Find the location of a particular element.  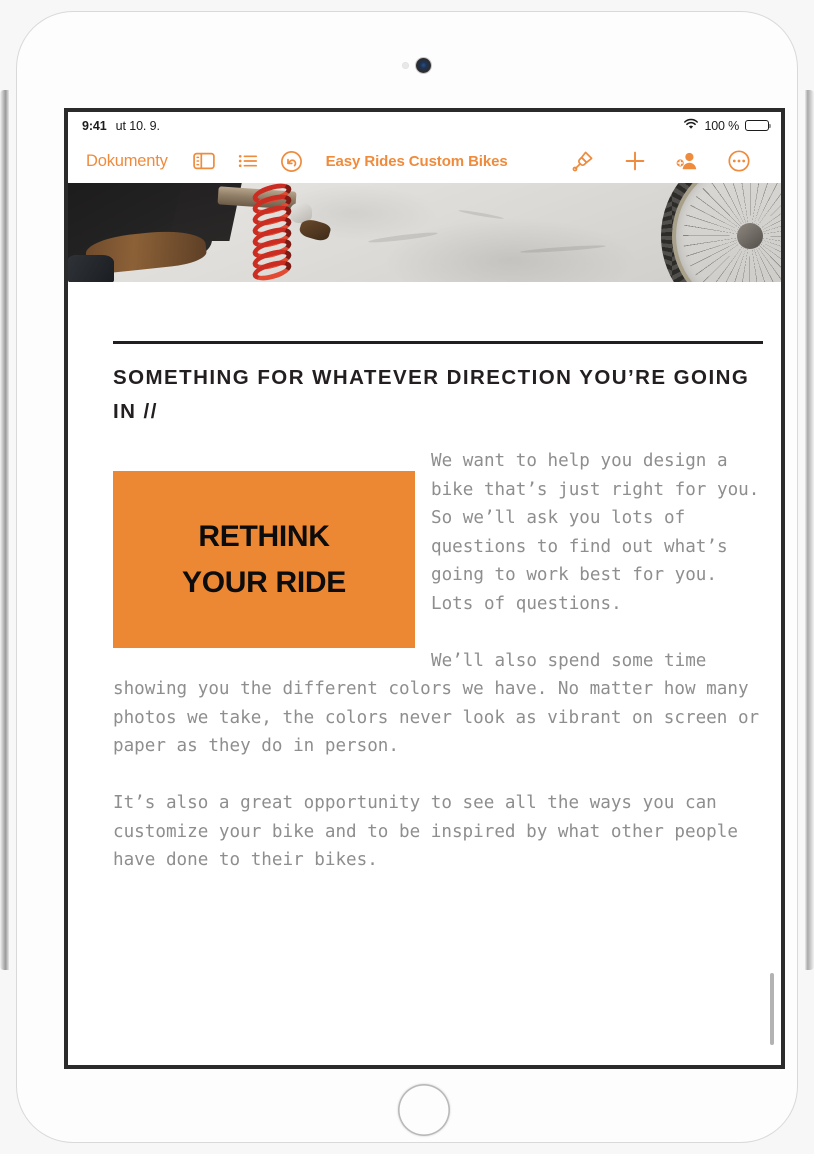

wifi-icon is located at coordinates (691, 125).